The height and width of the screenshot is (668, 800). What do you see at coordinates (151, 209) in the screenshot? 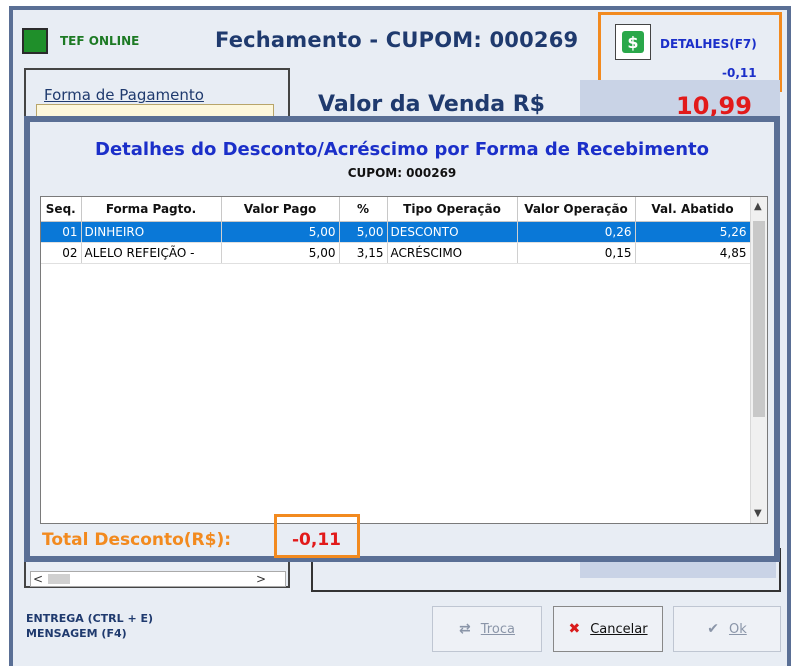
I see `column-header: Forma Pagto.` at bounding box center [151, 209].